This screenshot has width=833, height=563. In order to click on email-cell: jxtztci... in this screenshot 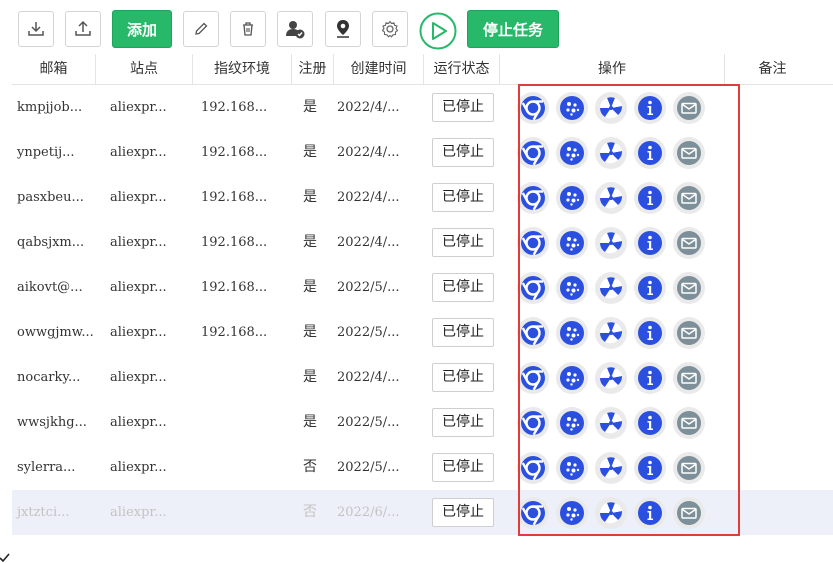, I will do `click(43, 512)`.